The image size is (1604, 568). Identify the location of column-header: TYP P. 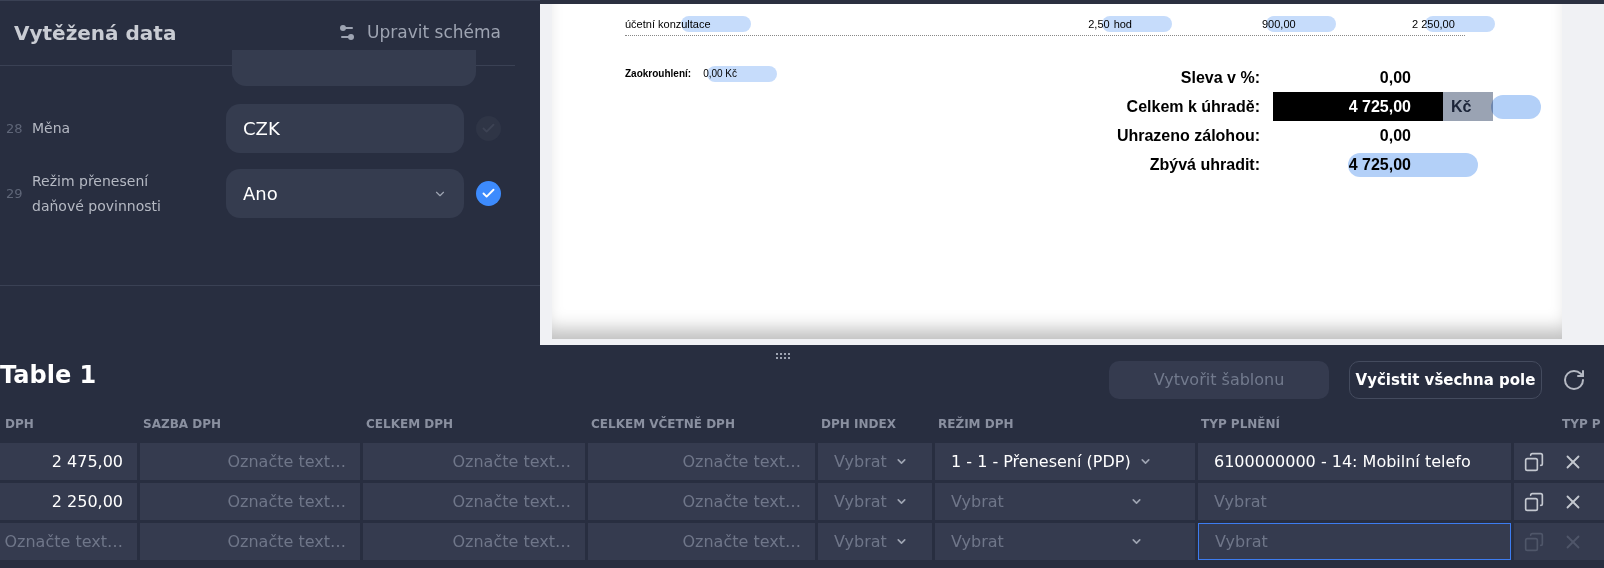
(1581, 424).